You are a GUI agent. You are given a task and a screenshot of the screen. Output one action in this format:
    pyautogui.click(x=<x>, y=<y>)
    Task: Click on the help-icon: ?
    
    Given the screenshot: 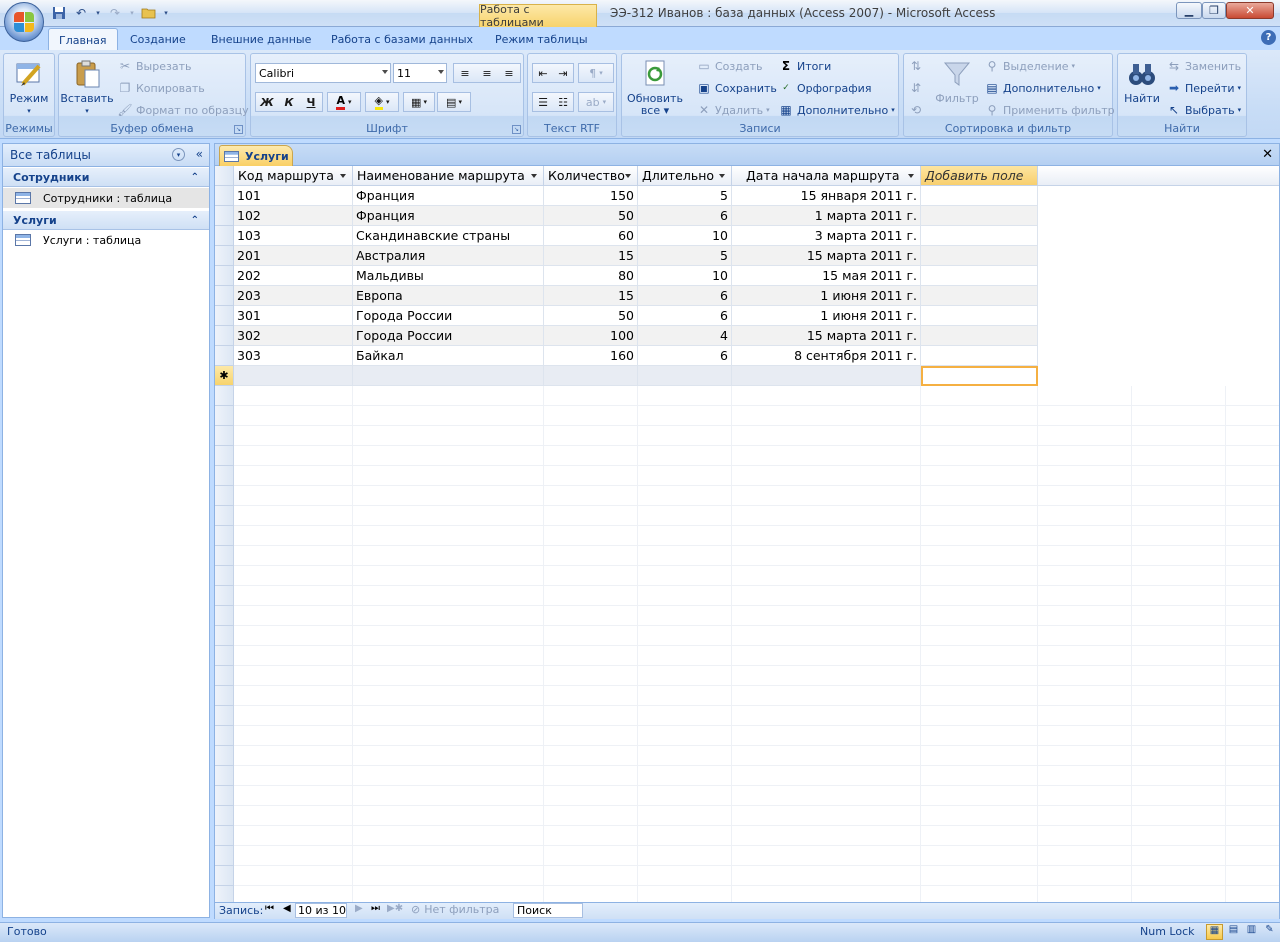 What is the action you would take?
    pyautogui.click(x=1268, y=37)
    